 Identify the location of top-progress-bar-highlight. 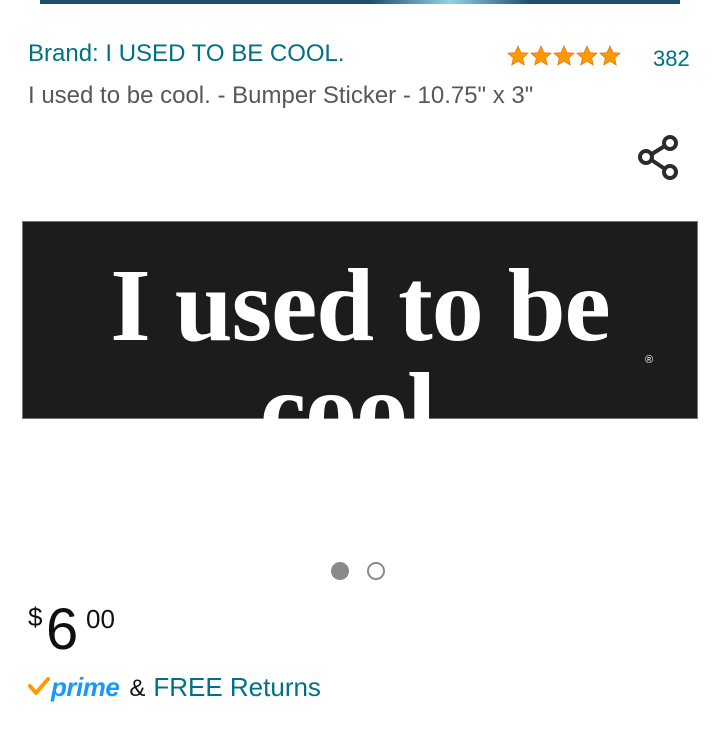
(450, 2).